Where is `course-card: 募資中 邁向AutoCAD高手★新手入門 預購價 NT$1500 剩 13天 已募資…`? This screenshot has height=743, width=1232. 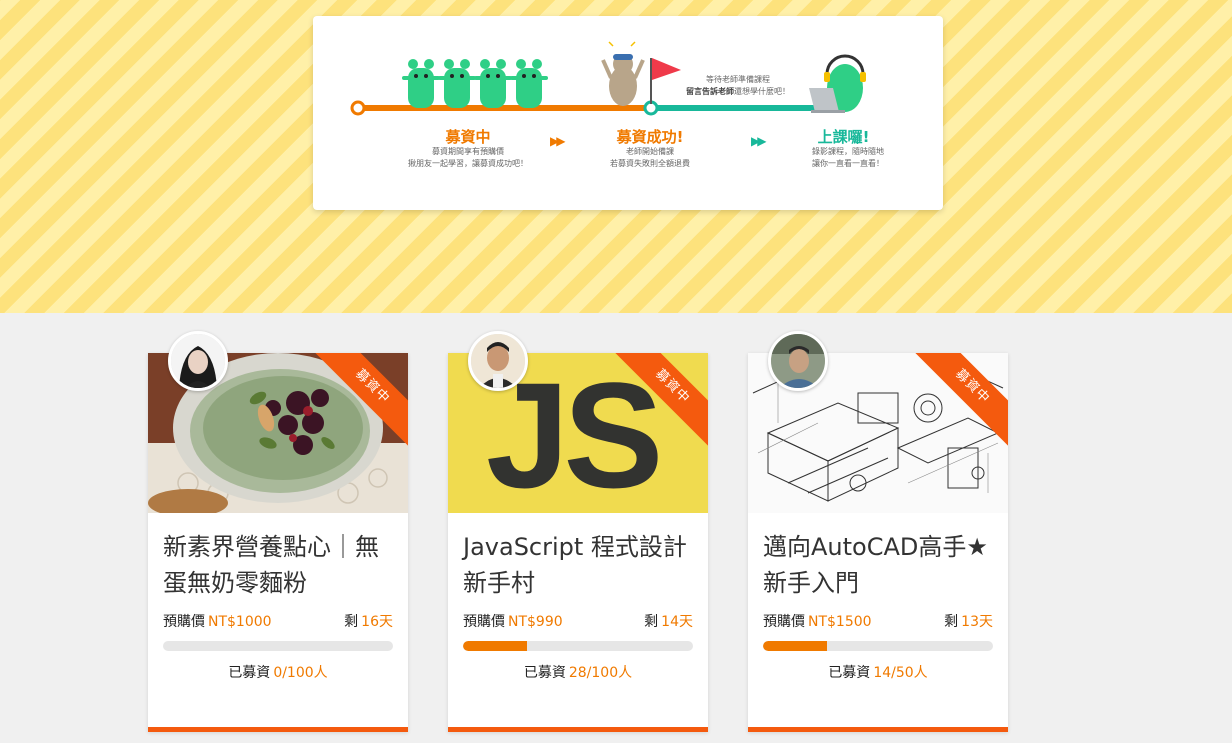
course-card: 募資中 邁向AutoCAD高手★新手入門 預購價 NT$1500 剩 13天 已募資… is located at coordinates (878, 531).